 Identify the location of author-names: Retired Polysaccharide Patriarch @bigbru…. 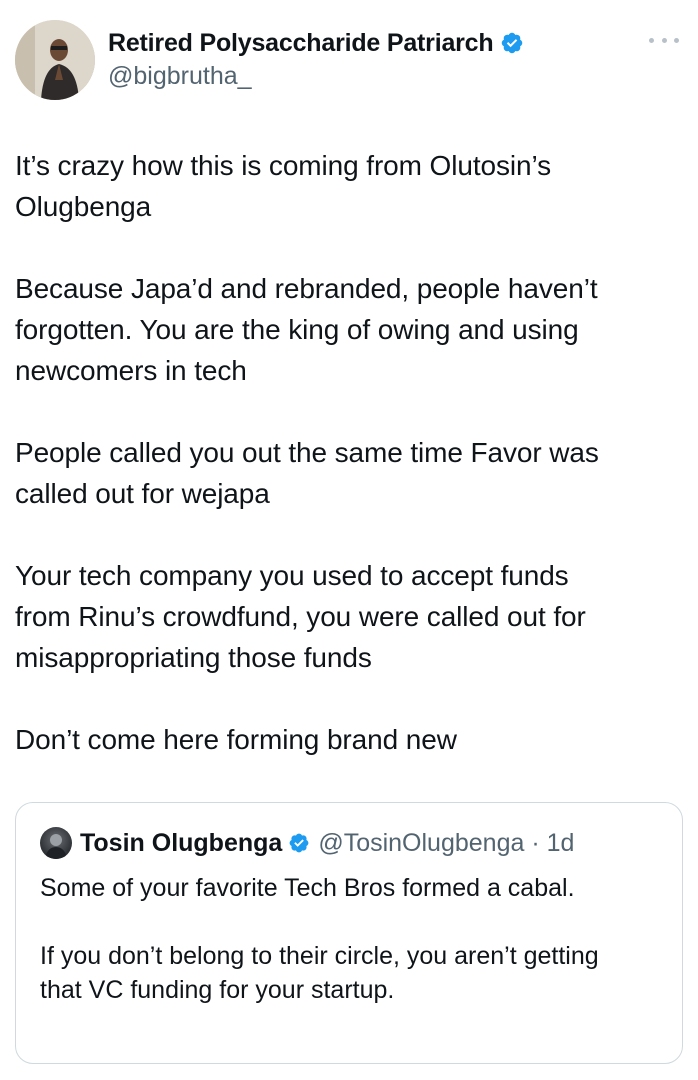
(316, 58).